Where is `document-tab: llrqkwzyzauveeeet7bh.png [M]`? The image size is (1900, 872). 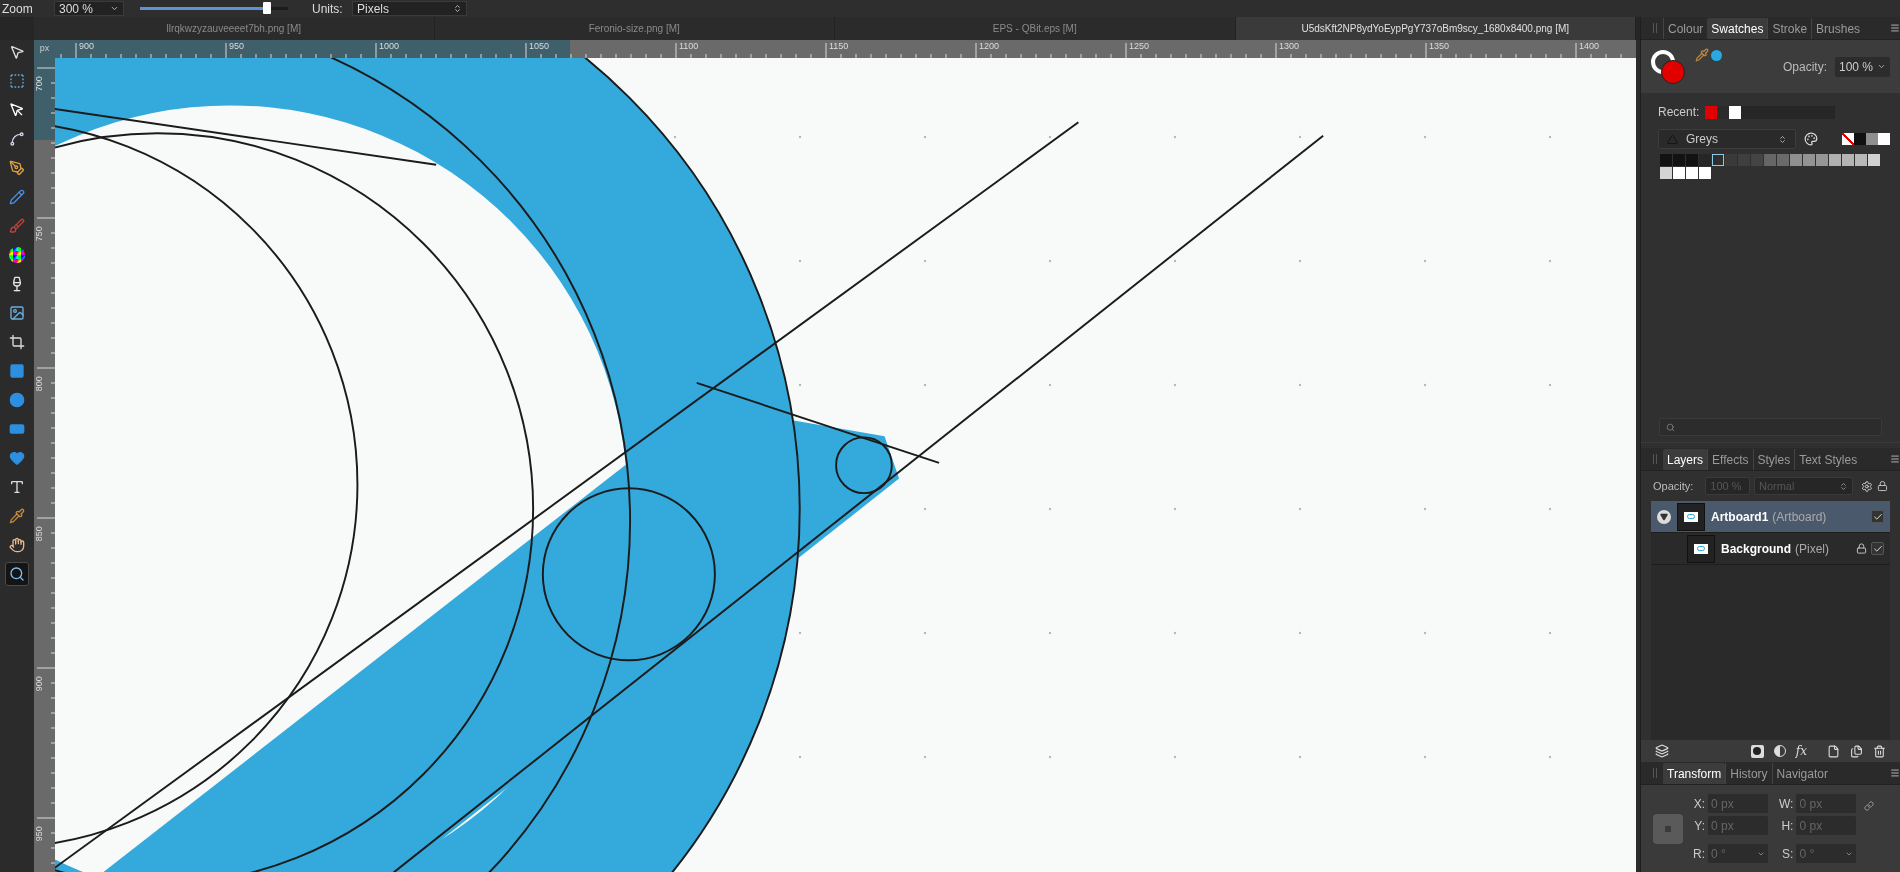 document-tab: llrqkwzyzauveeeet7bh.png [M] is located at coordinates (234, 28).